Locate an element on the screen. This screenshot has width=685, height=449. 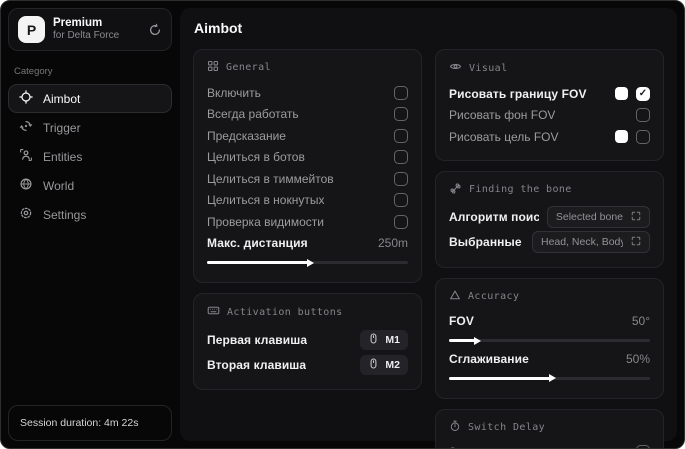
checkbox-always-work is located at coordinates (401, 114).